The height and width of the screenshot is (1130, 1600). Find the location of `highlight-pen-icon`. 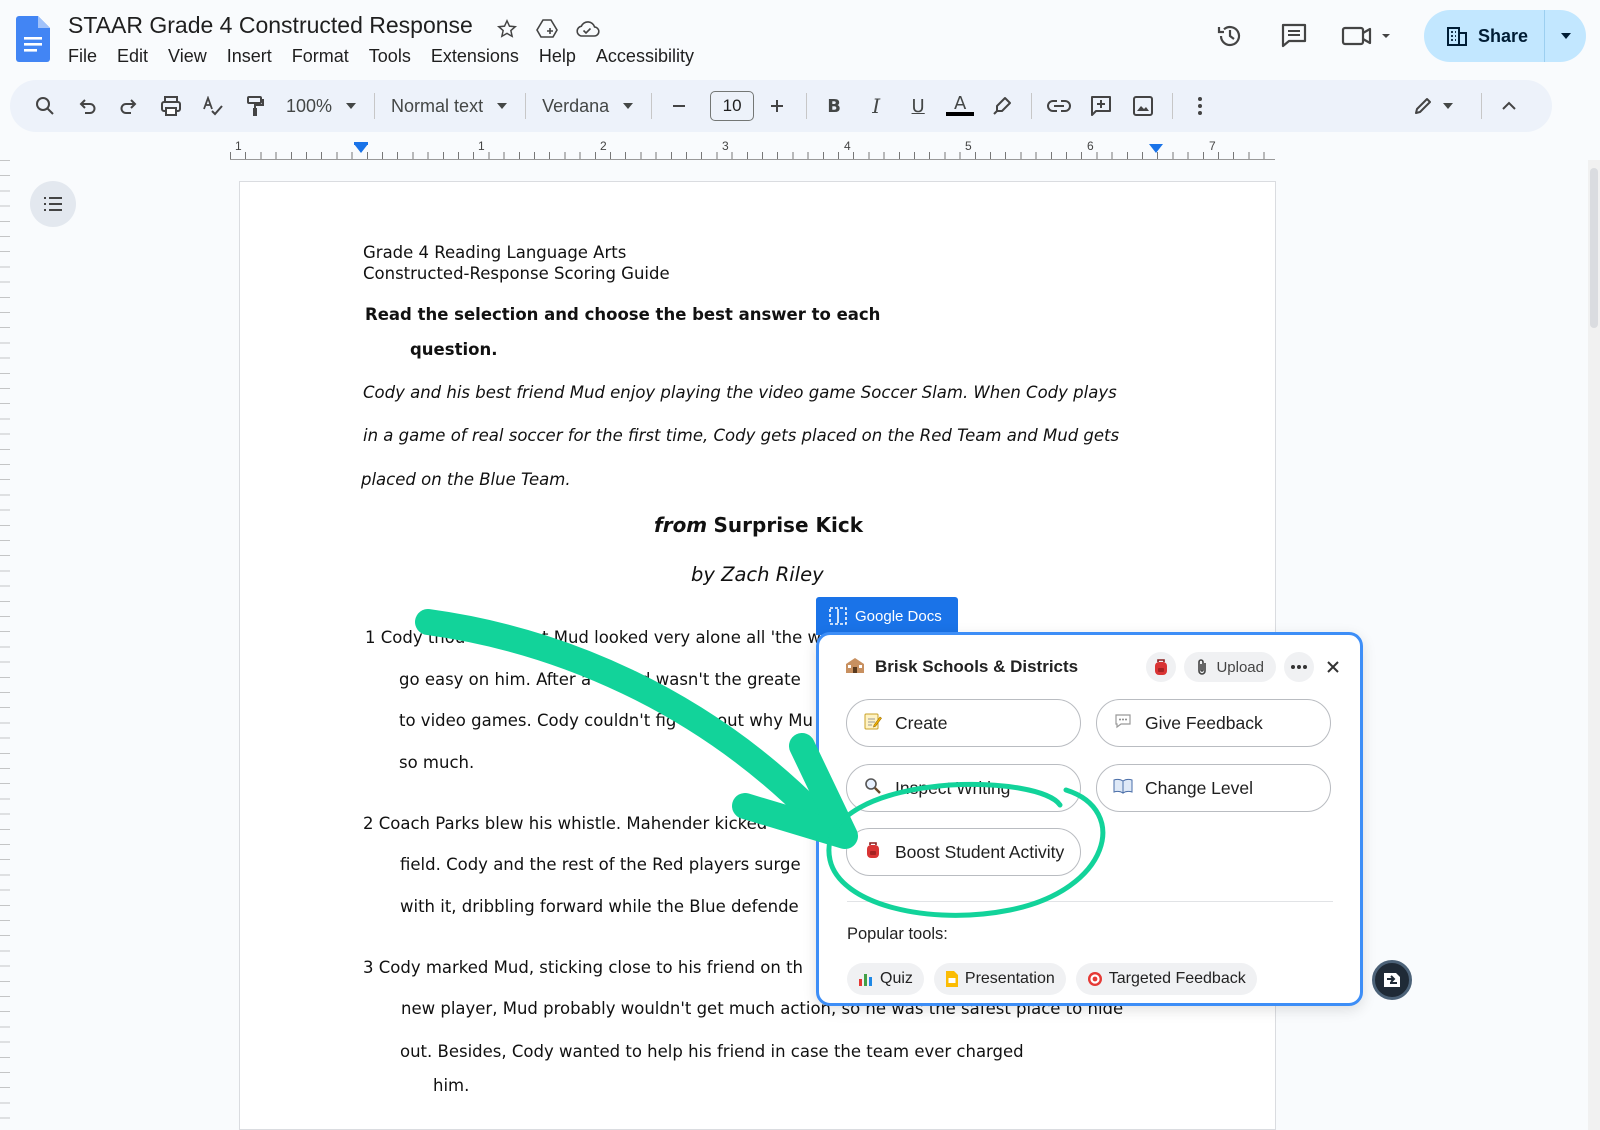

highlight-pen-icon is located at coordinates (1002, 106).